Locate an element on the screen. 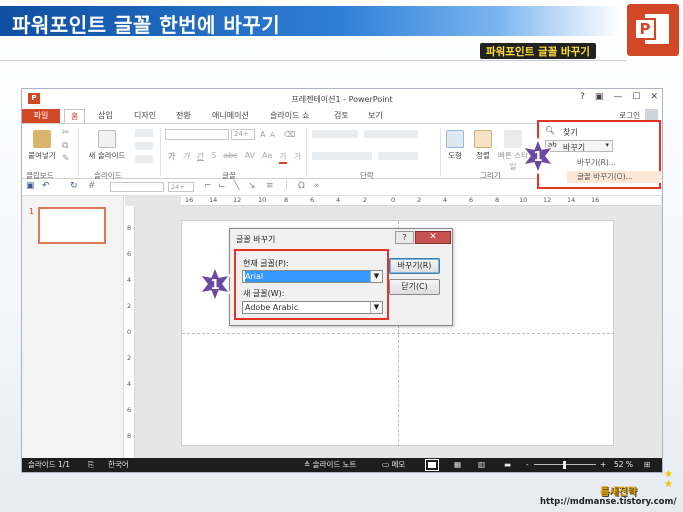 This screenshot has height=512, width=683. spacing-icon: AV is located at coordinates (250, 157).